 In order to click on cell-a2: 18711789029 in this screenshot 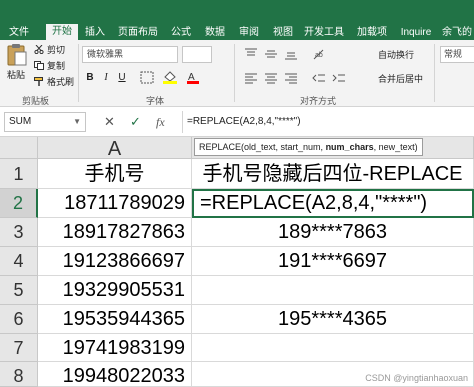, I will do `click(115, 203)`.